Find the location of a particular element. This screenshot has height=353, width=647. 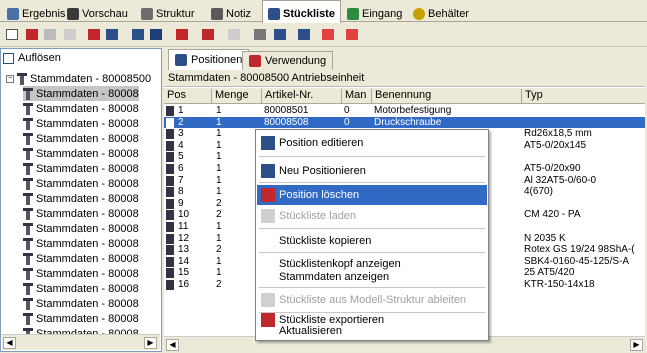

tree-root: − Stammdaten - 80008500 is located at coordinates (78, 78).